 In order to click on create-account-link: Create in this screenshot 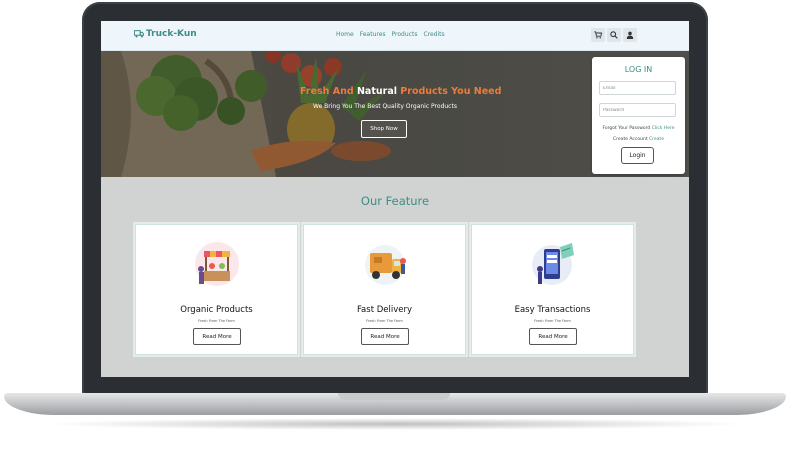, I will do `click(656, 139)`.